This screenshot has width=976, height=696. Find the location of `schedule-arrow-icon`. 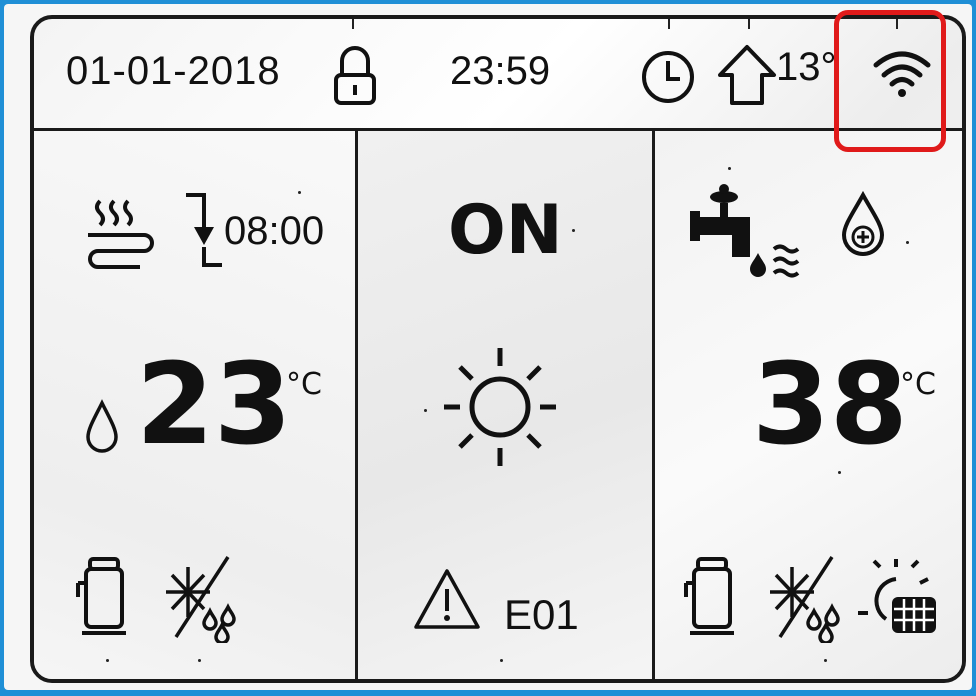

schedule-arrow-icon is located at coordinates (205, 230).